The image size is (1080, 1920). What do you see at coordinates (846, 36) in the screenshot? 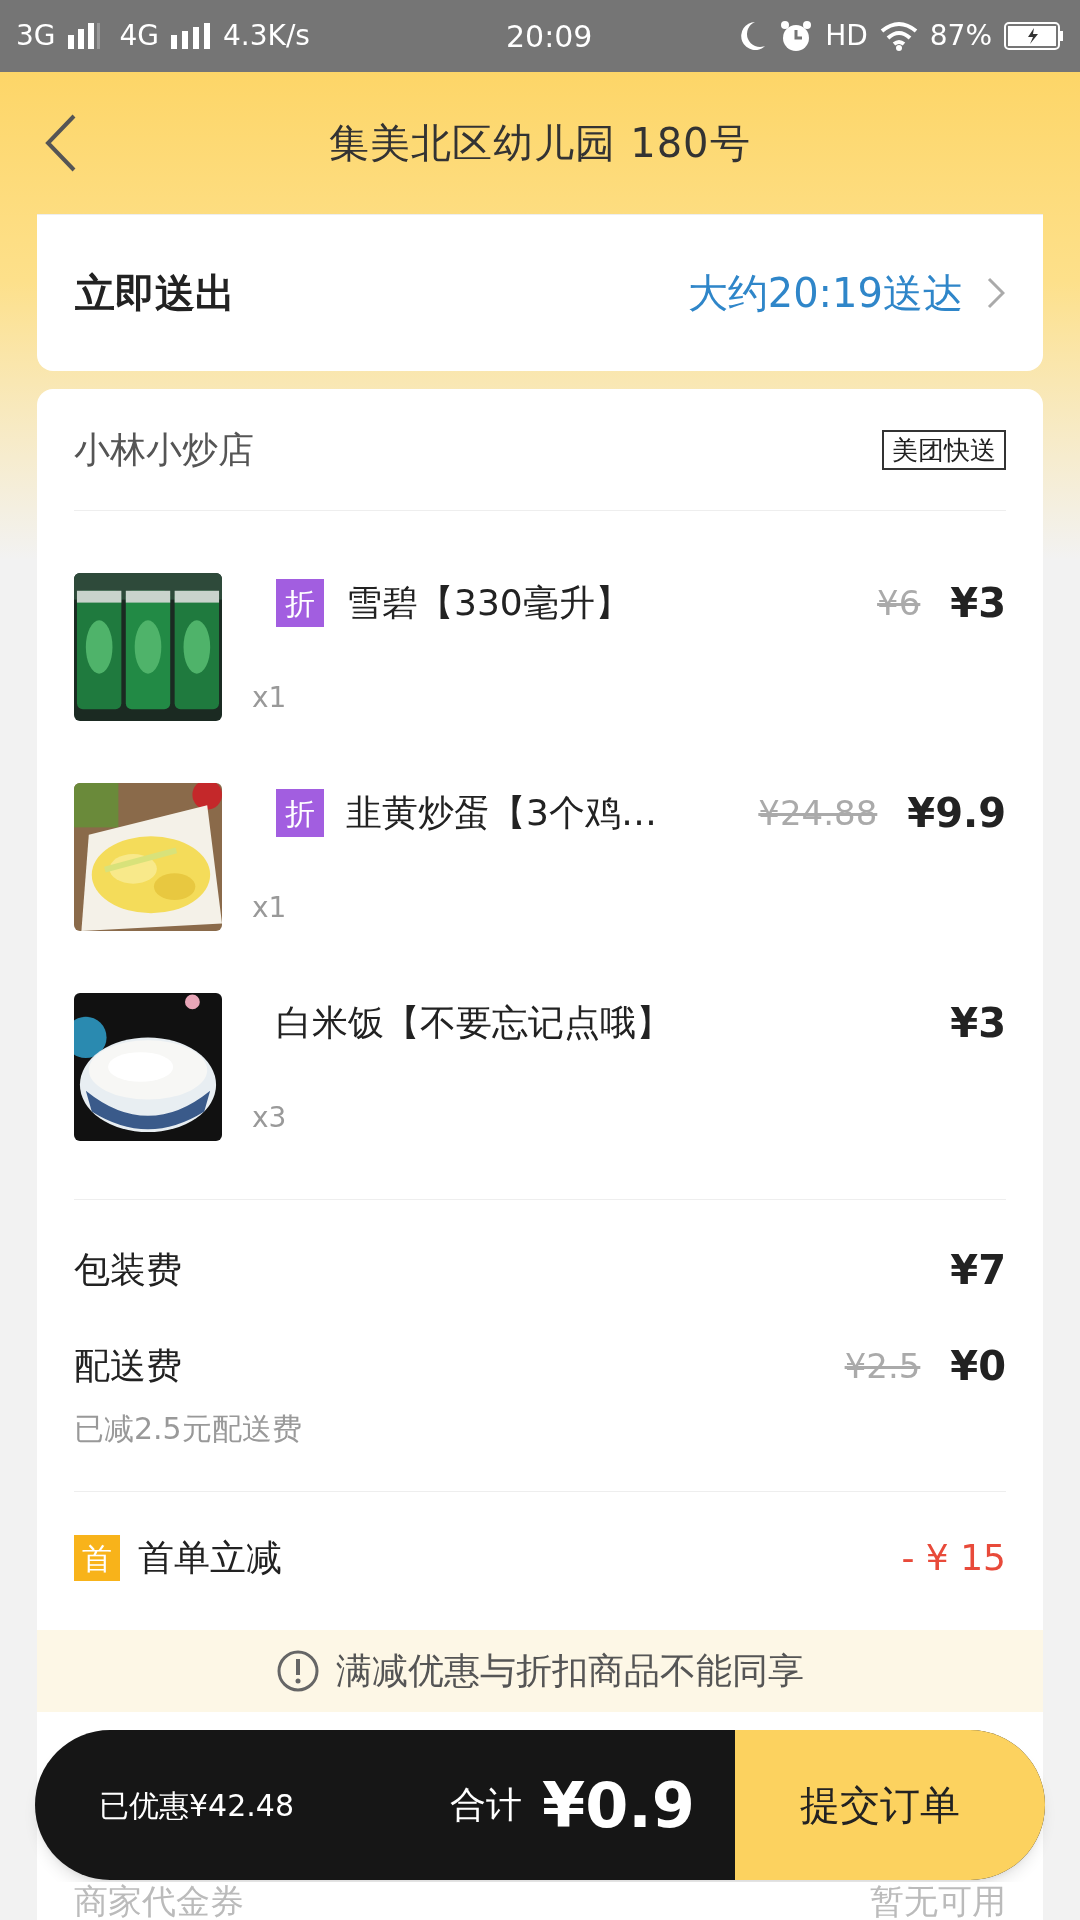
I see `hd-label: HD` at bounding box center [846, 36].